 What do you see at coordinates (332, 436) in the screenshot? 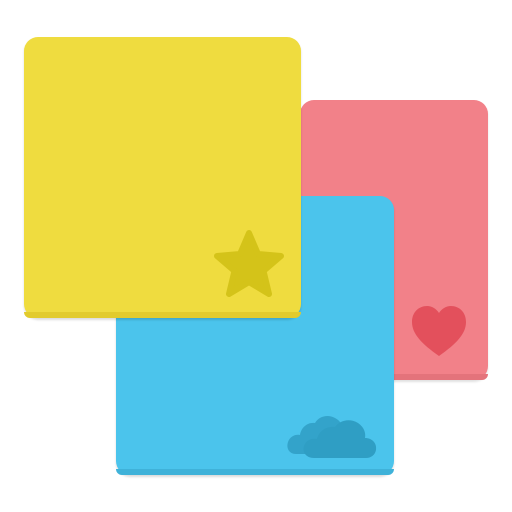
I see `cloud-icon` at bounding box center [332, 436].